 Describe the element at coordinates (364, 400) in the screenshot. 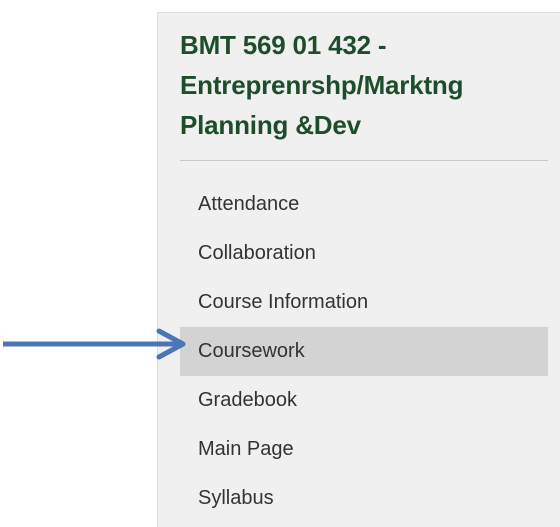

I see `menu-item-gradebook: Gradebook` at that location.